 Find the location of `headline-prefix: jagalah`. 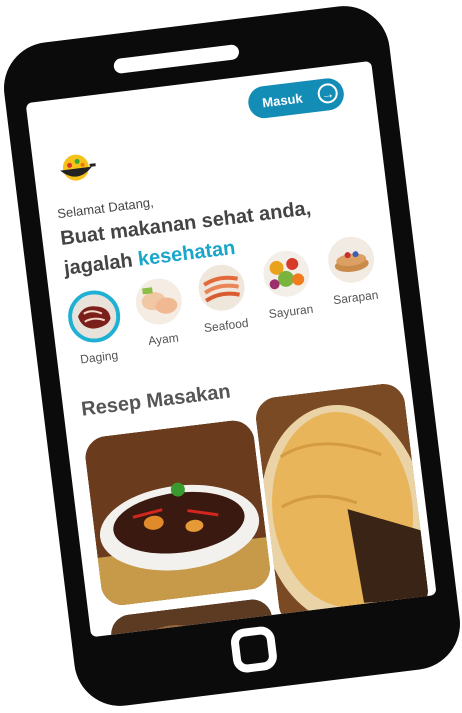

headline-prefix: jagalah is located at coordinates (101, 264).